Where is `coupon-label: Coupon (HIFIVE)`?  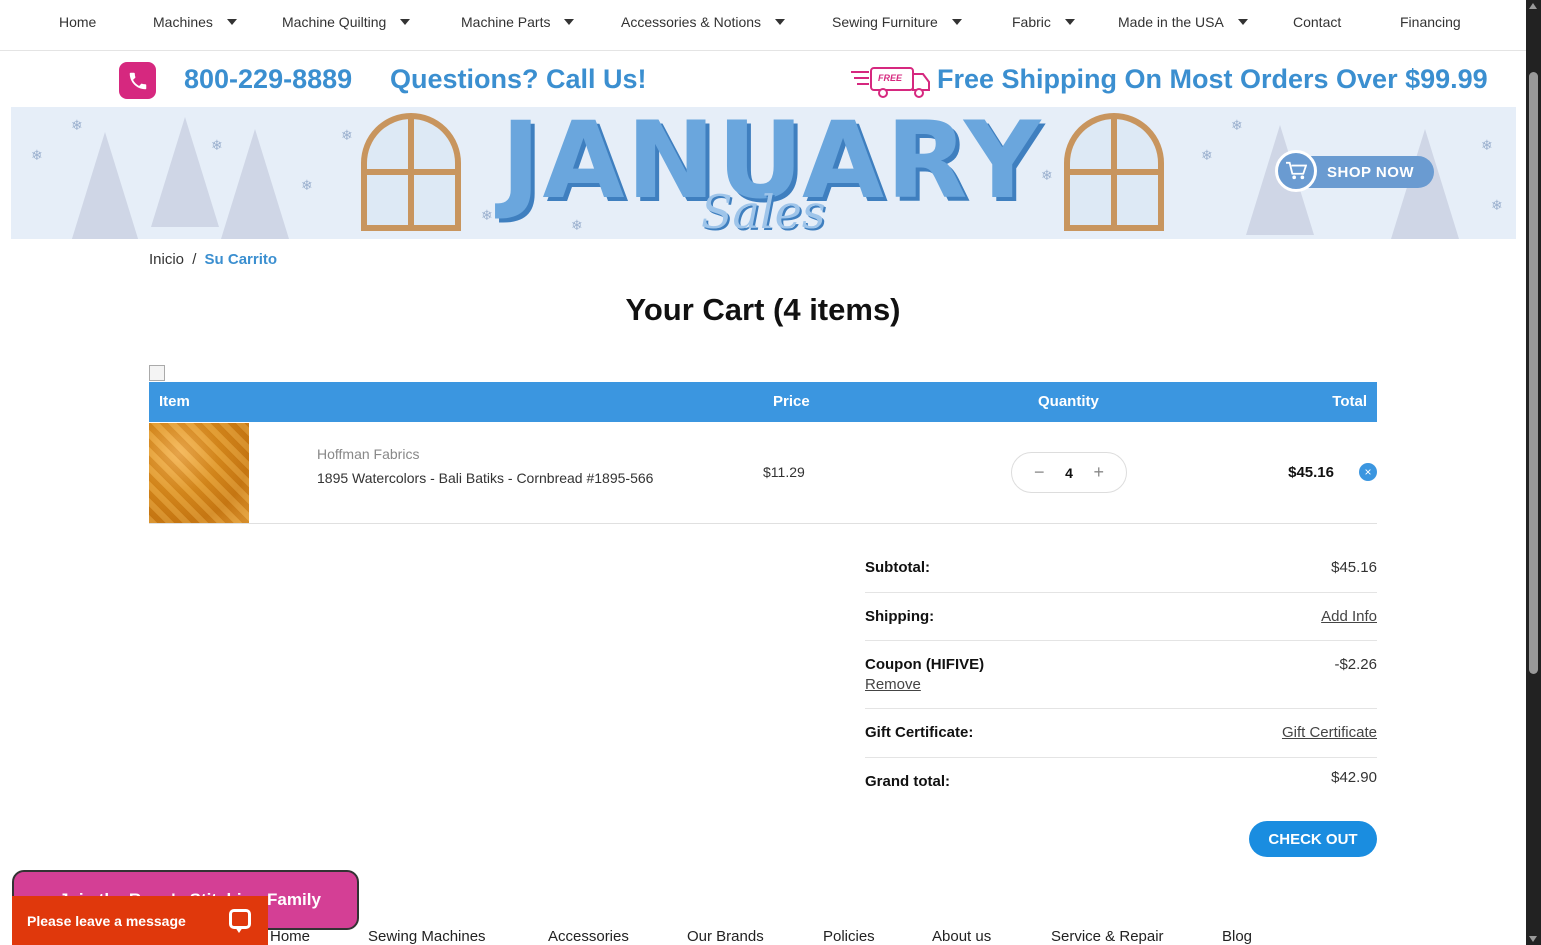
coupon-label: Coupon (HIFIVE) is located at coordinates (925, 664).